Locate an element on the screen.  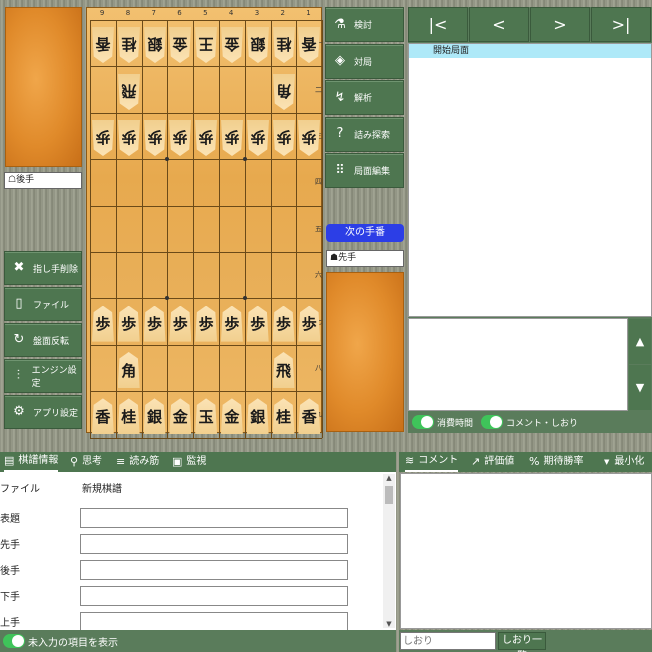
right-button-3: ? 詰み探索 is located at coordinates (364, 134).